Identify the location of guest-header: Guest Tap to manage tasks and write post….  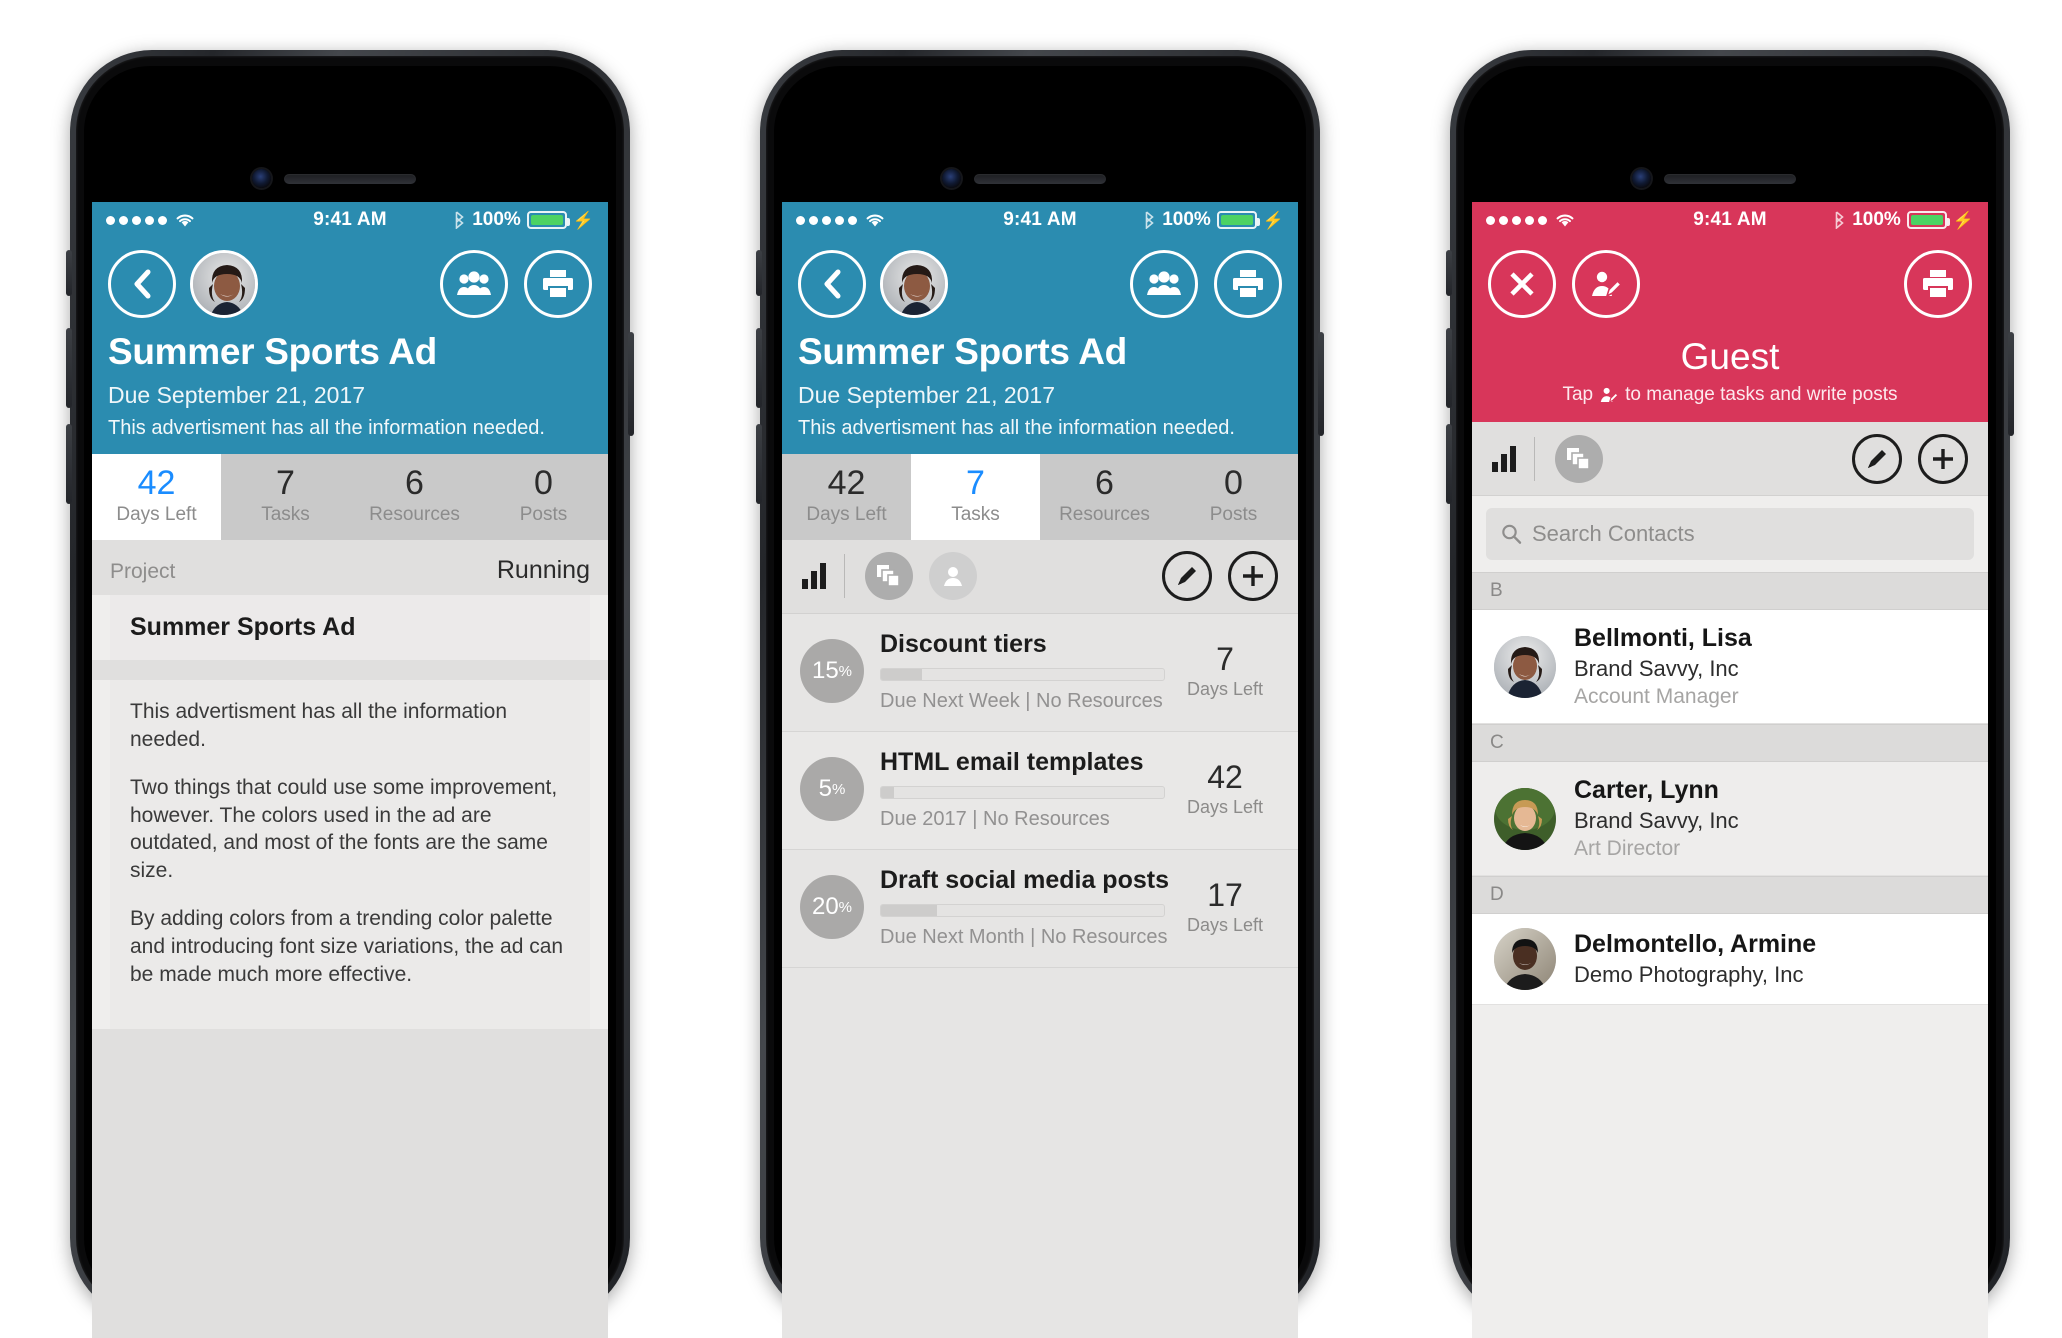
(1730, 330).